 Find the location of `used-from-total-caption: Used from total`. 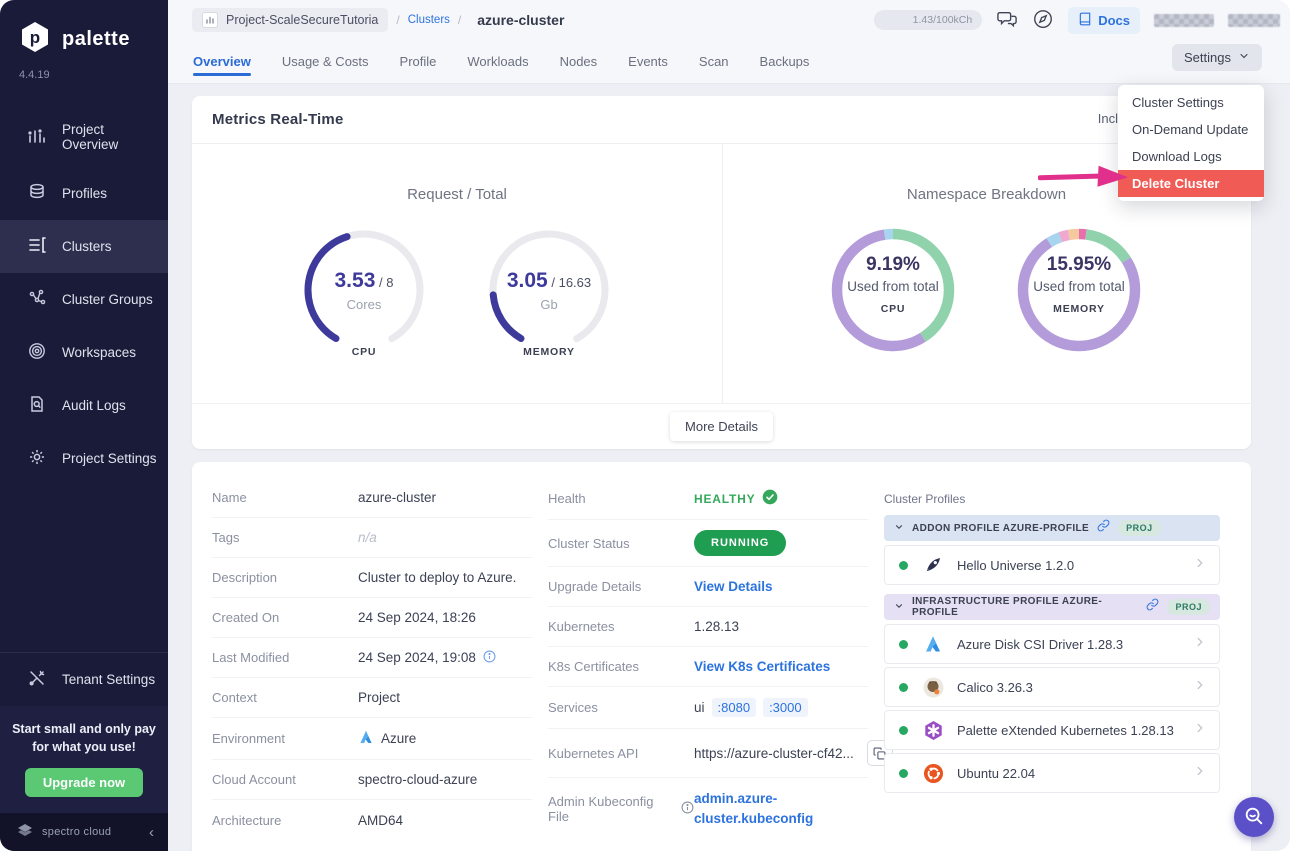

used-from-total-caption: Used from total is located at coordinates (1079, 286).